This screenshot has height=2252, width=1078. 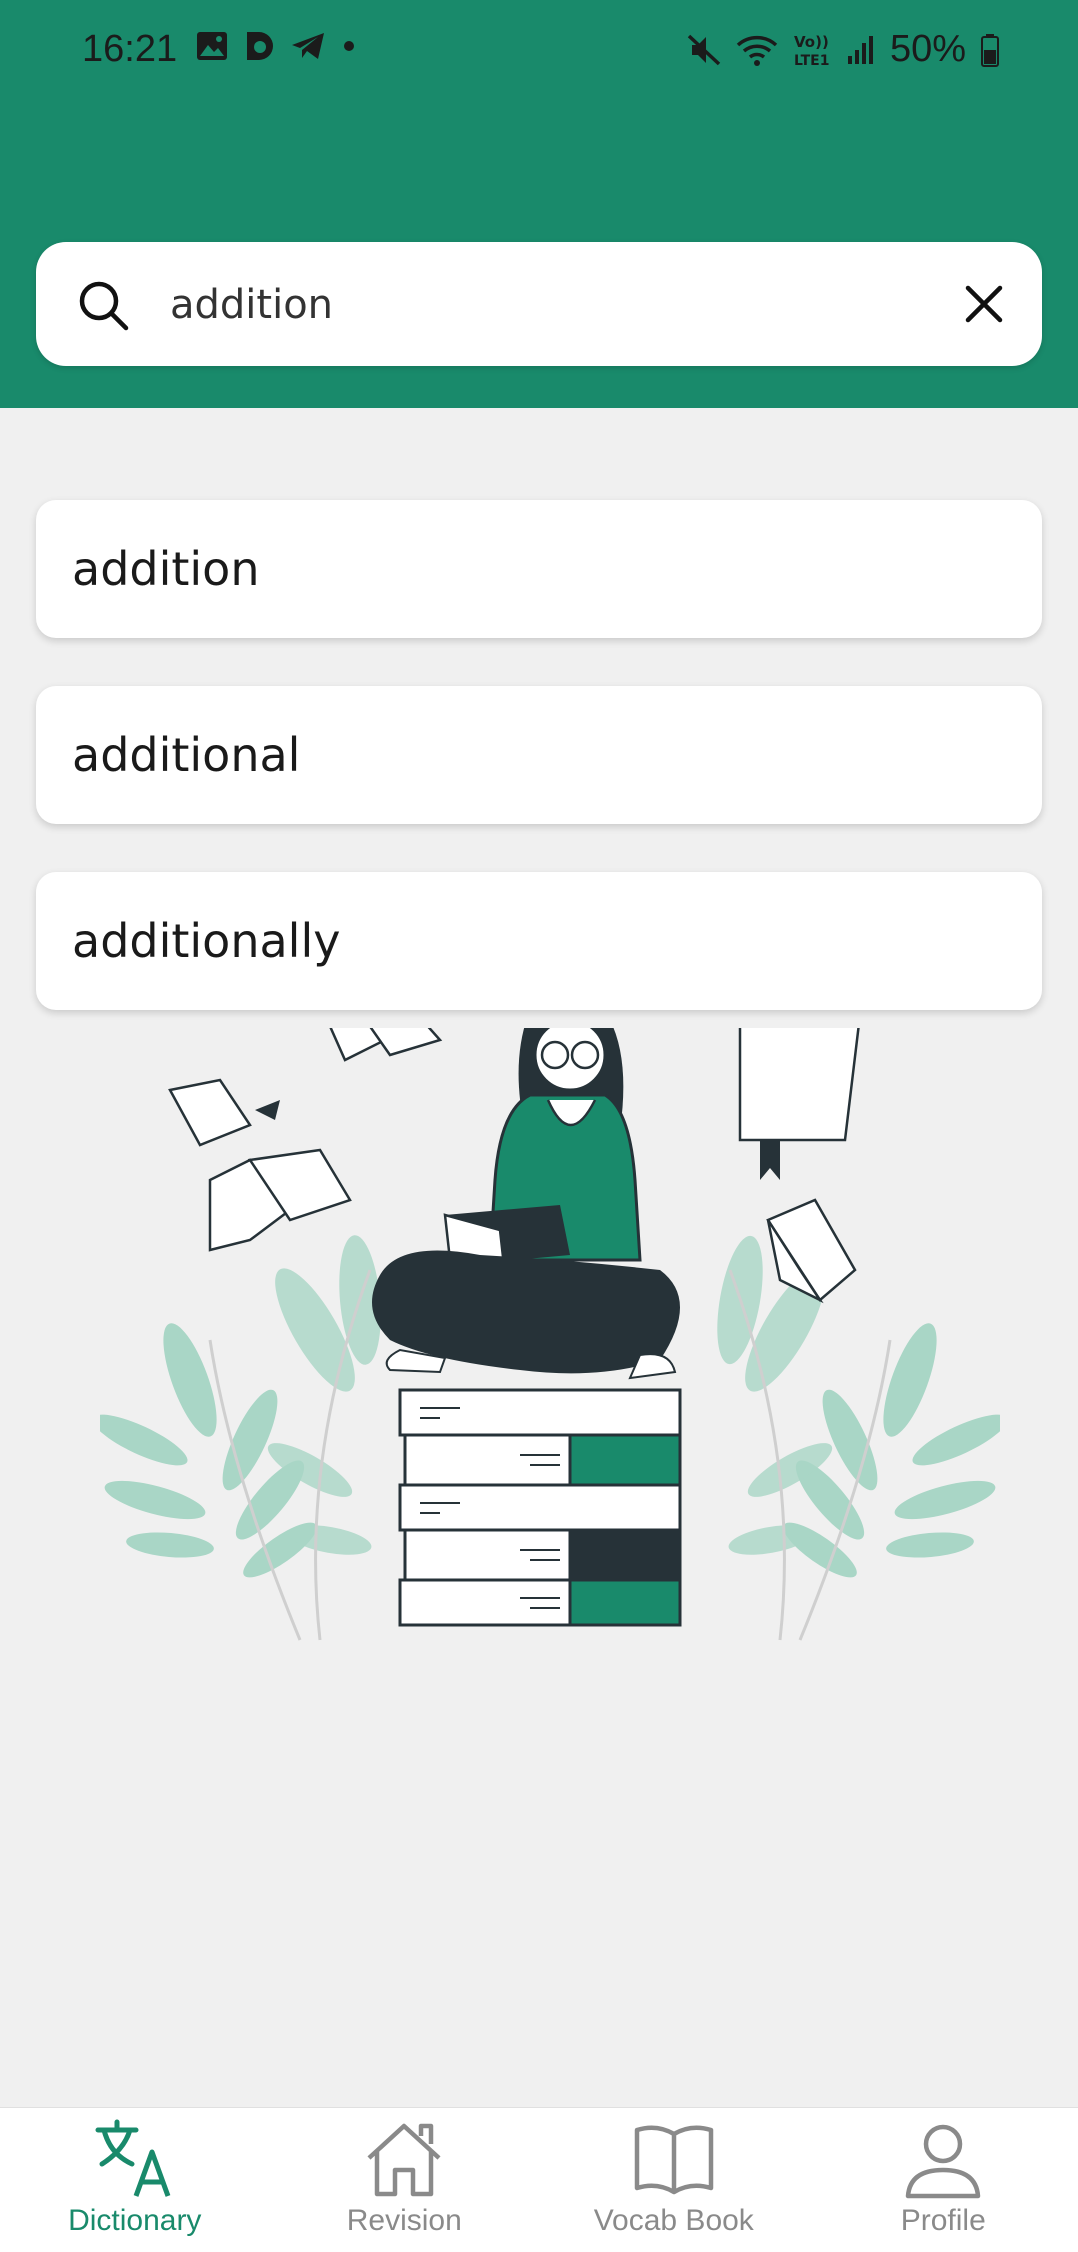 What do you see at coordinates (260, 46) in the screenshot?
I see `b-app-icon` at bounding box center [260, 46].